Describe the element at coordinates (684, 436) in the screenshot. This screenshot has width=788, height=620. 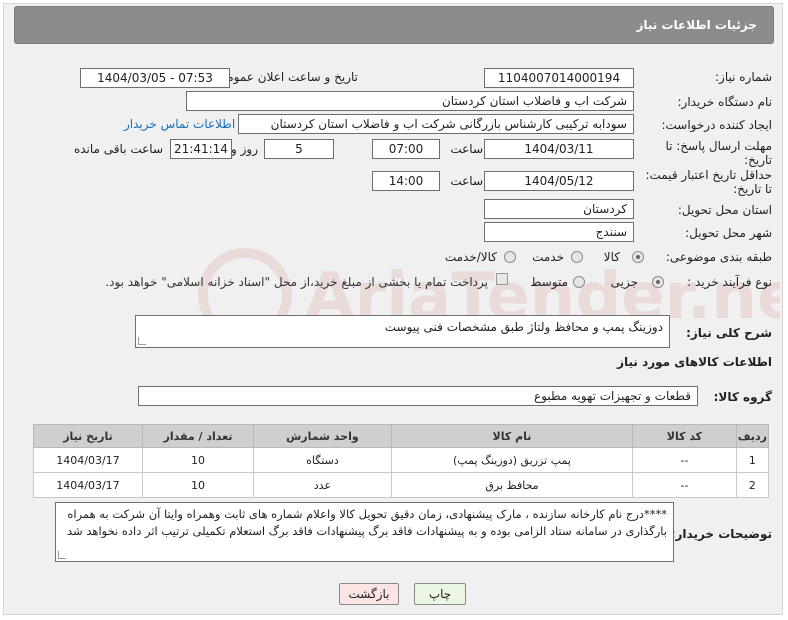
I see `col-header-code: کد کالا` at that location.